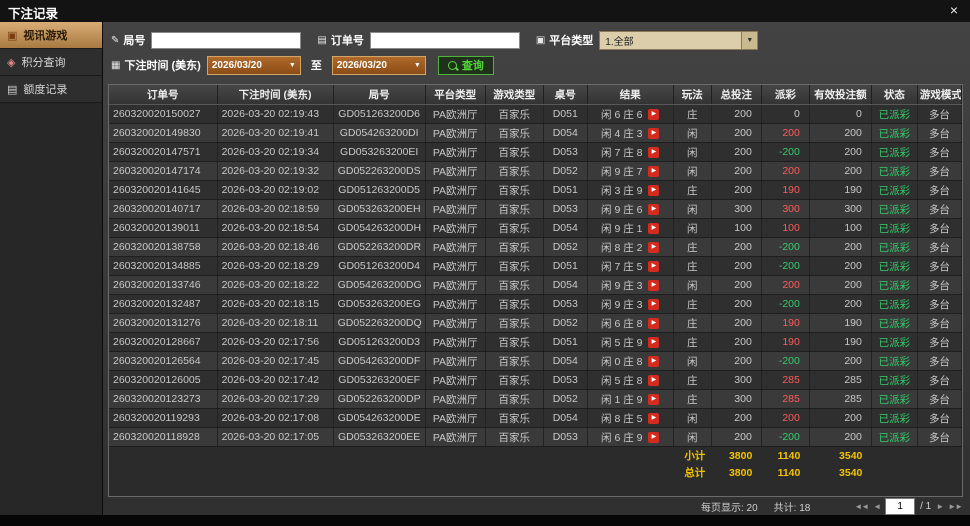 This screenshot has height=526, width=970. What do you see at coordinates (630, 266) in the screenshot?
I see `result-content: 闲 7 庄 5 ▶` at bounding box center [630, 266].